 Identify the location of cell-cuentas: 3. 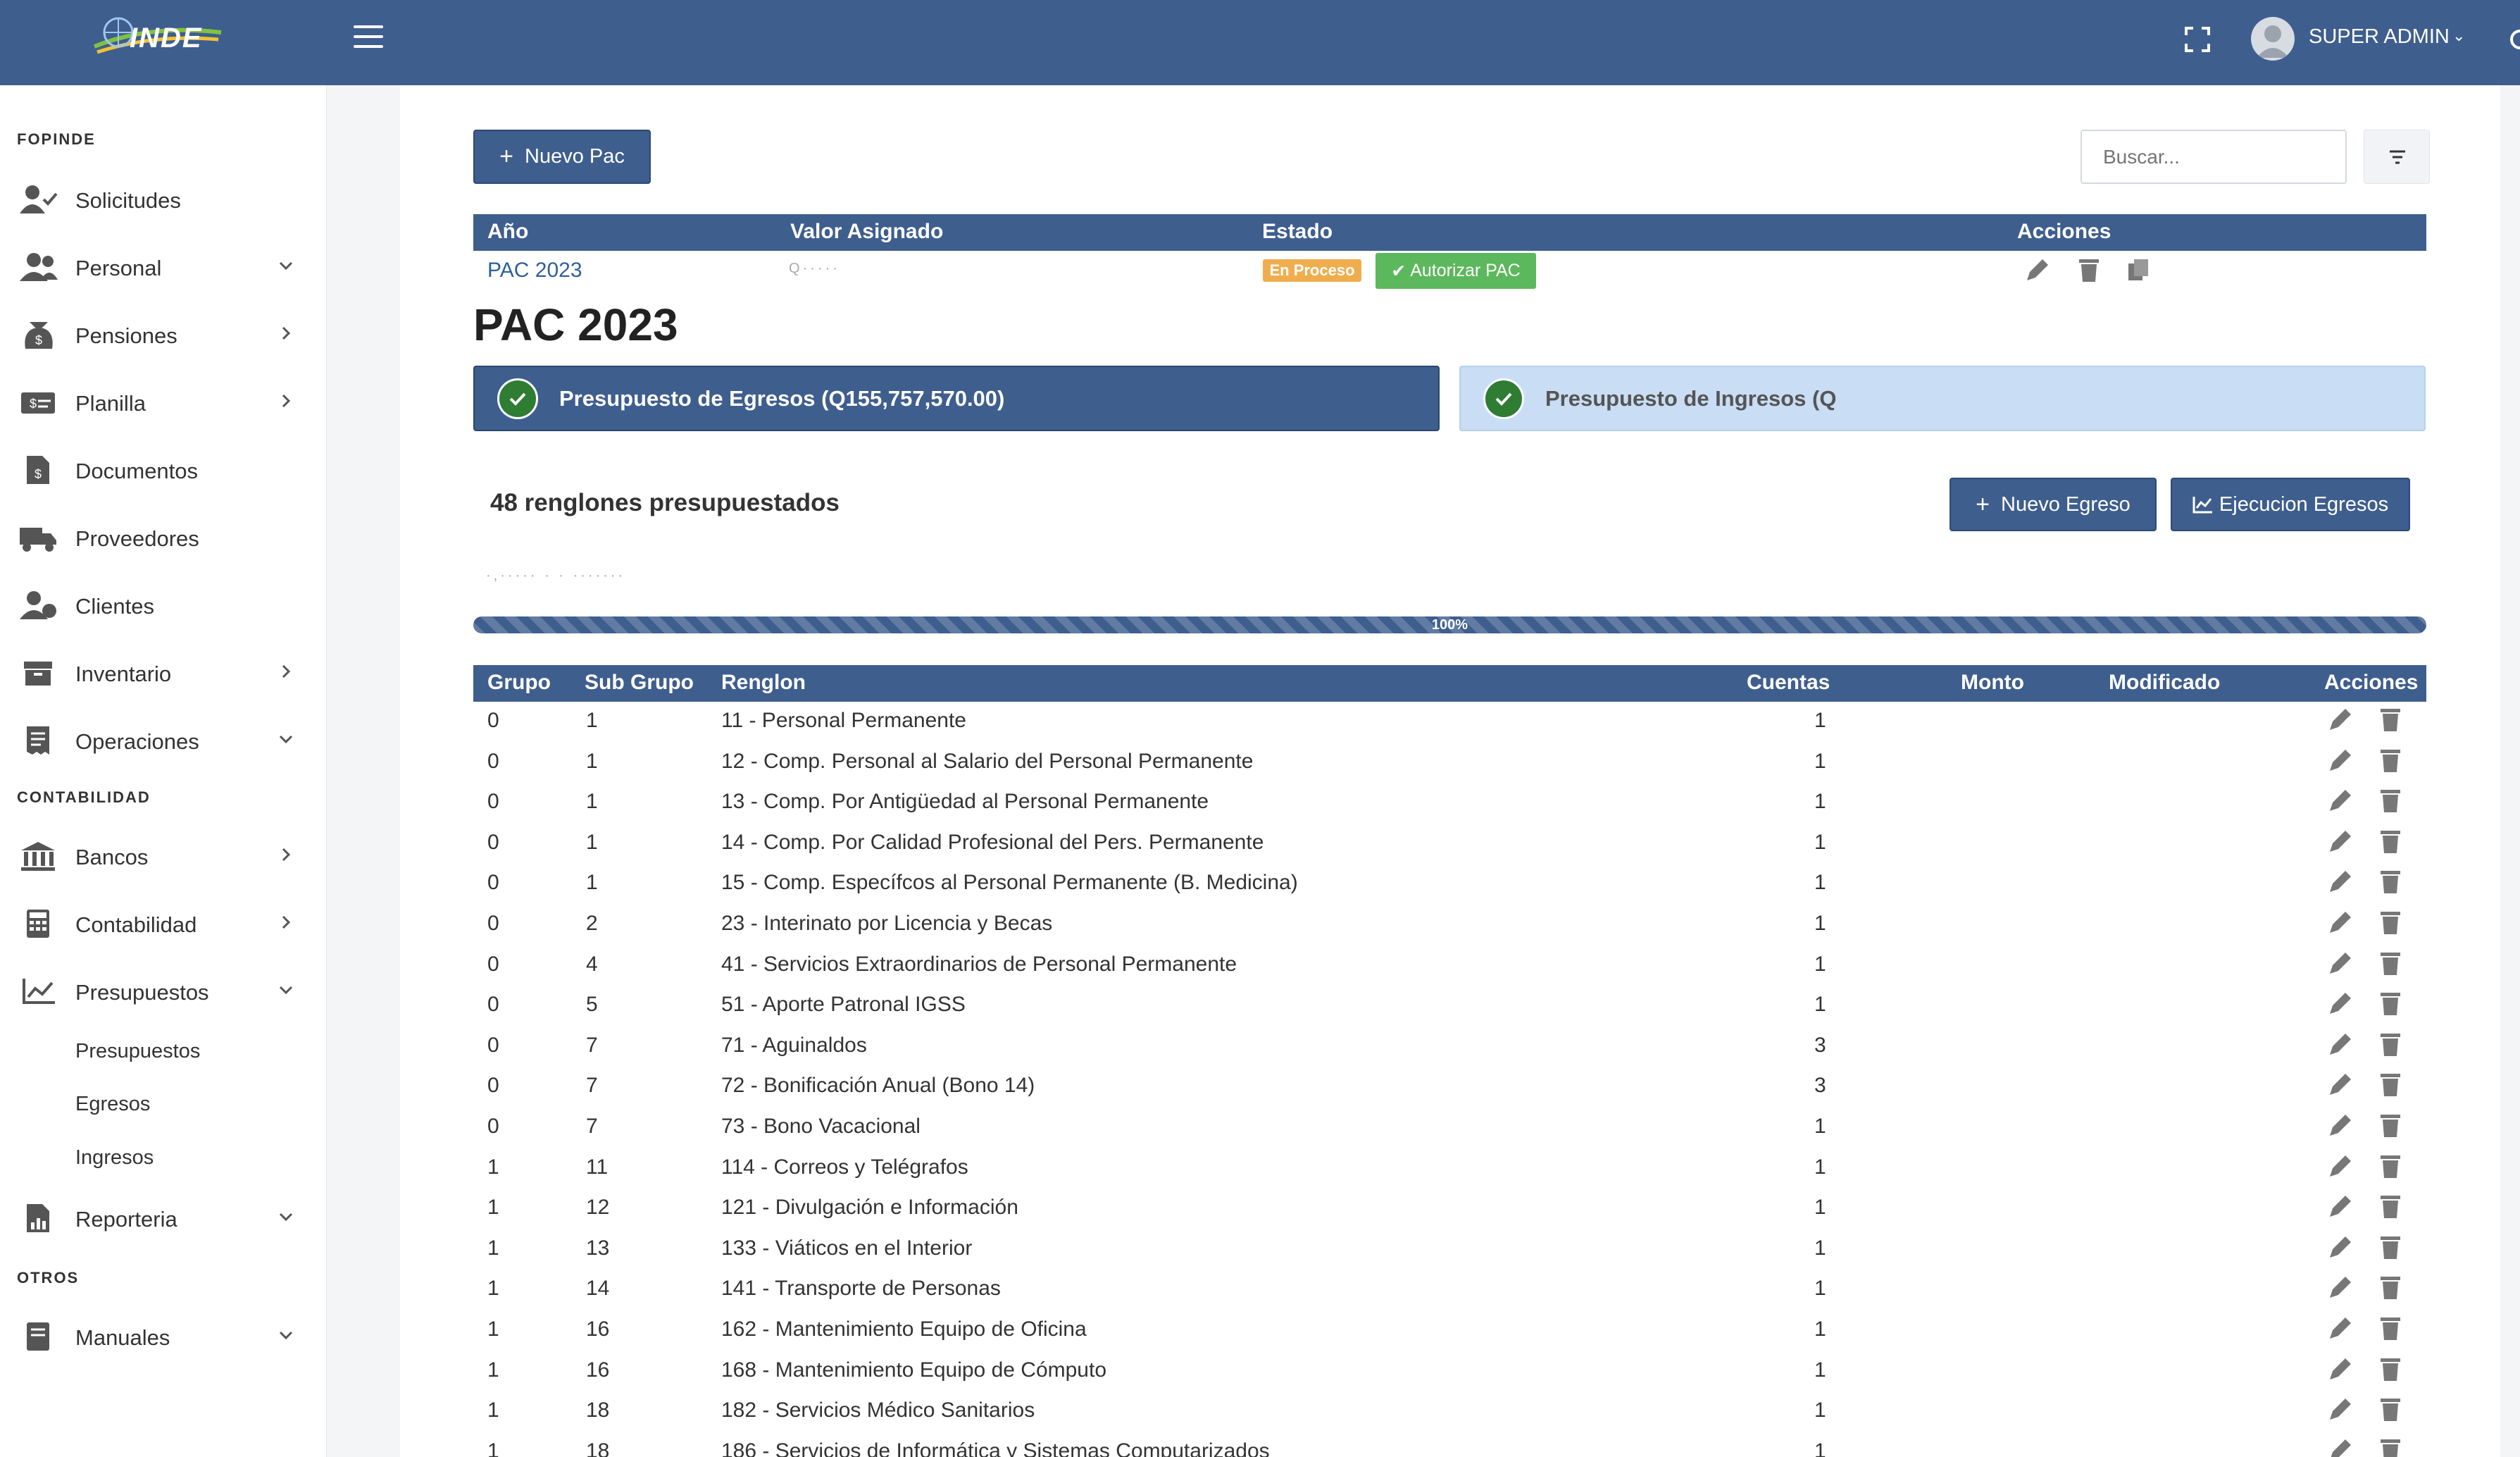
(1820, 1085).